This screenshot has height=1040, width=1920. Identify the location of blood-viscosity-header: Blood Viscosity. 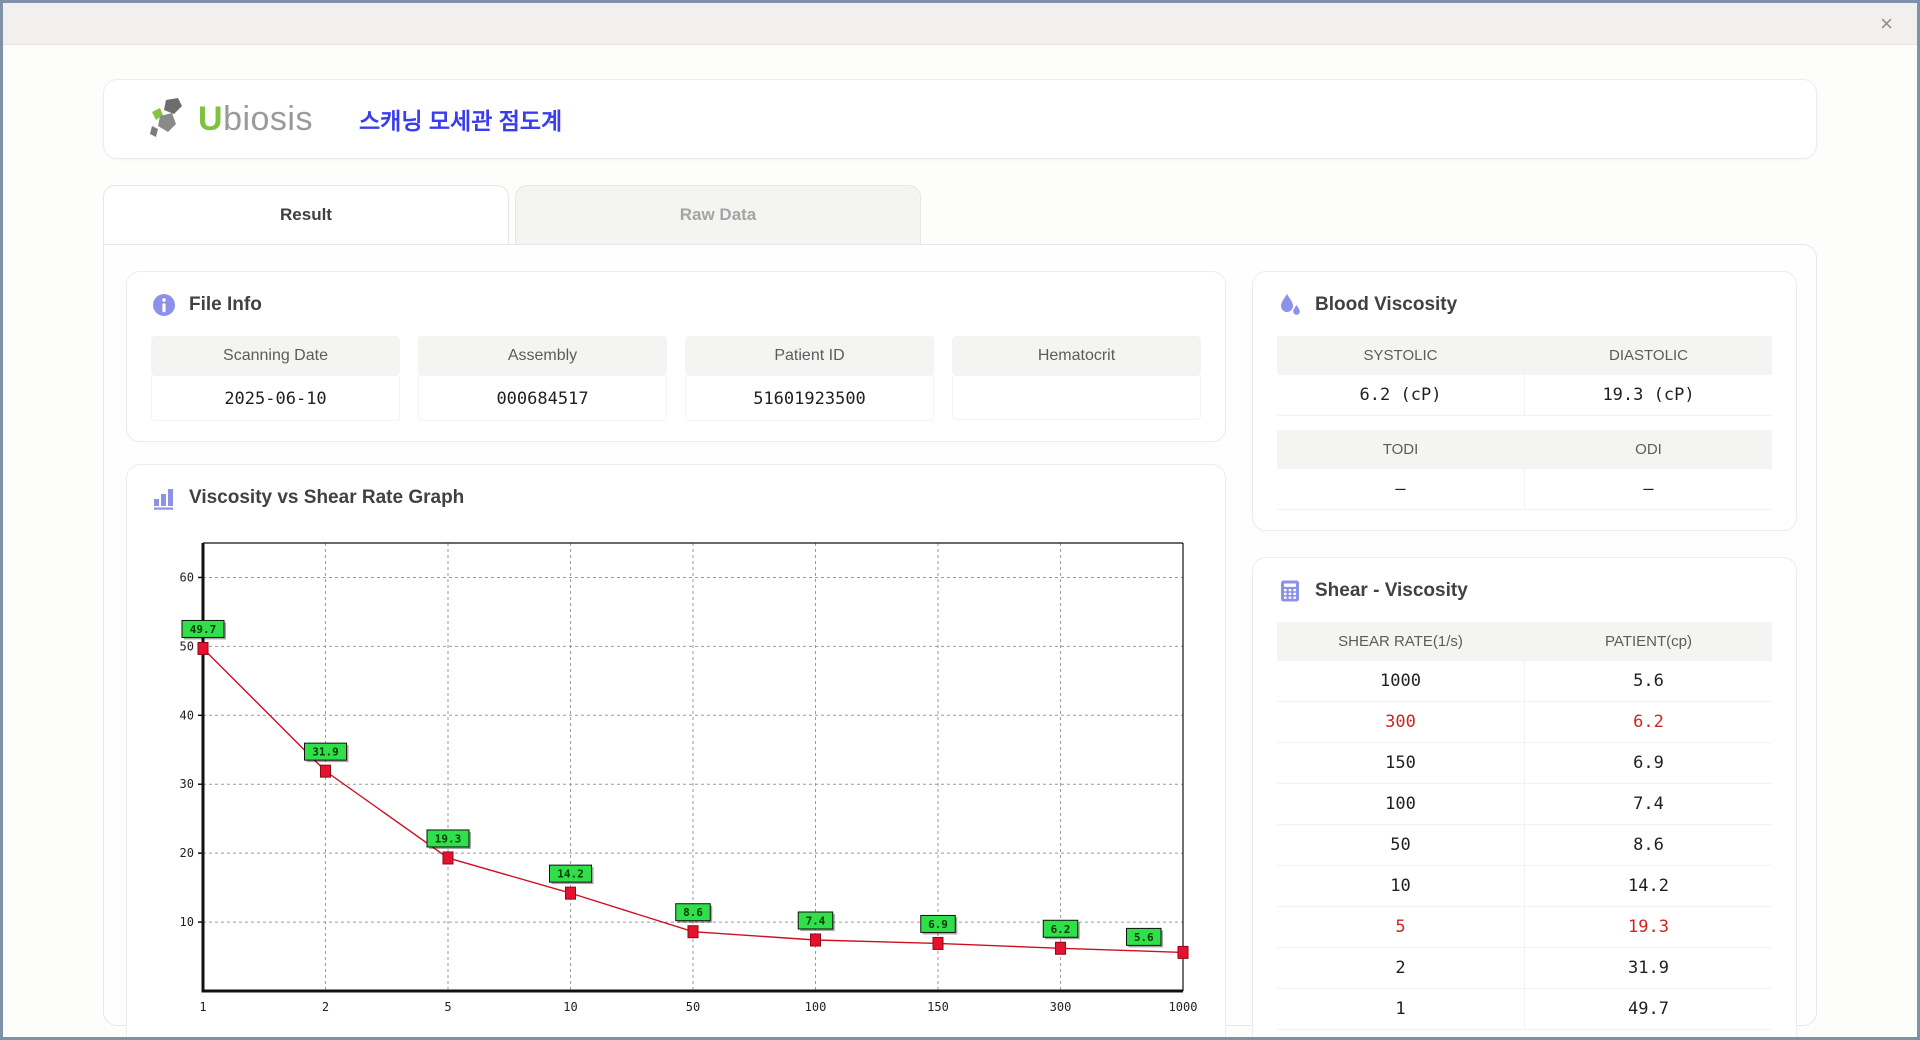
(1524, 305).